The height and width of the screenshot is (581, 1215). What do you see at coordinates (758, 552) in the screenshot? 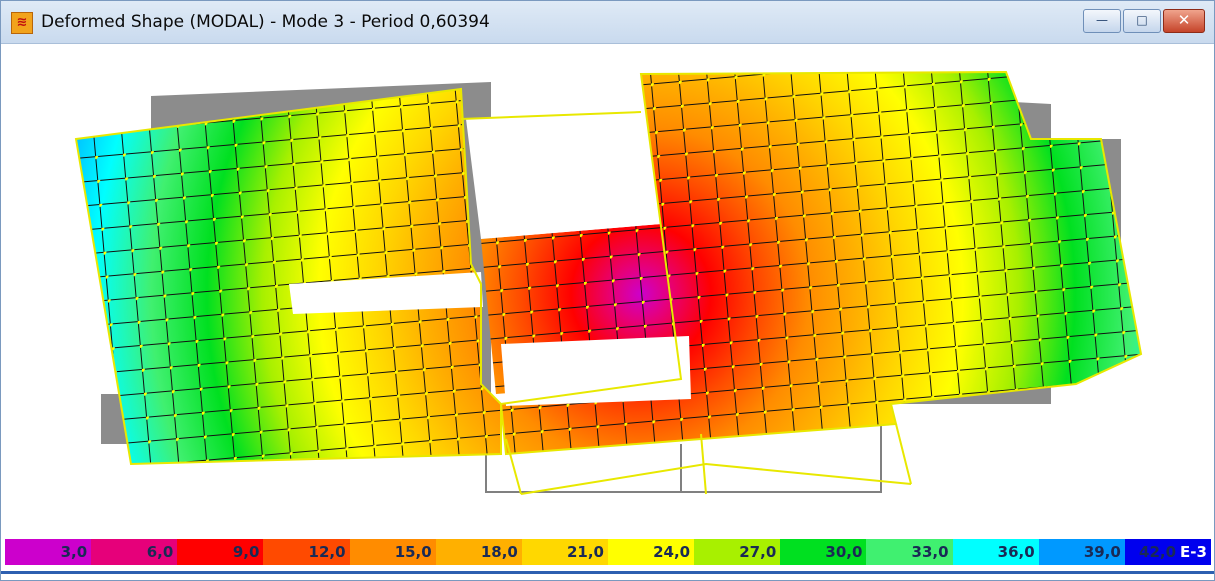
I see `legend-label: 27,0` at bounding box center [758, 552].